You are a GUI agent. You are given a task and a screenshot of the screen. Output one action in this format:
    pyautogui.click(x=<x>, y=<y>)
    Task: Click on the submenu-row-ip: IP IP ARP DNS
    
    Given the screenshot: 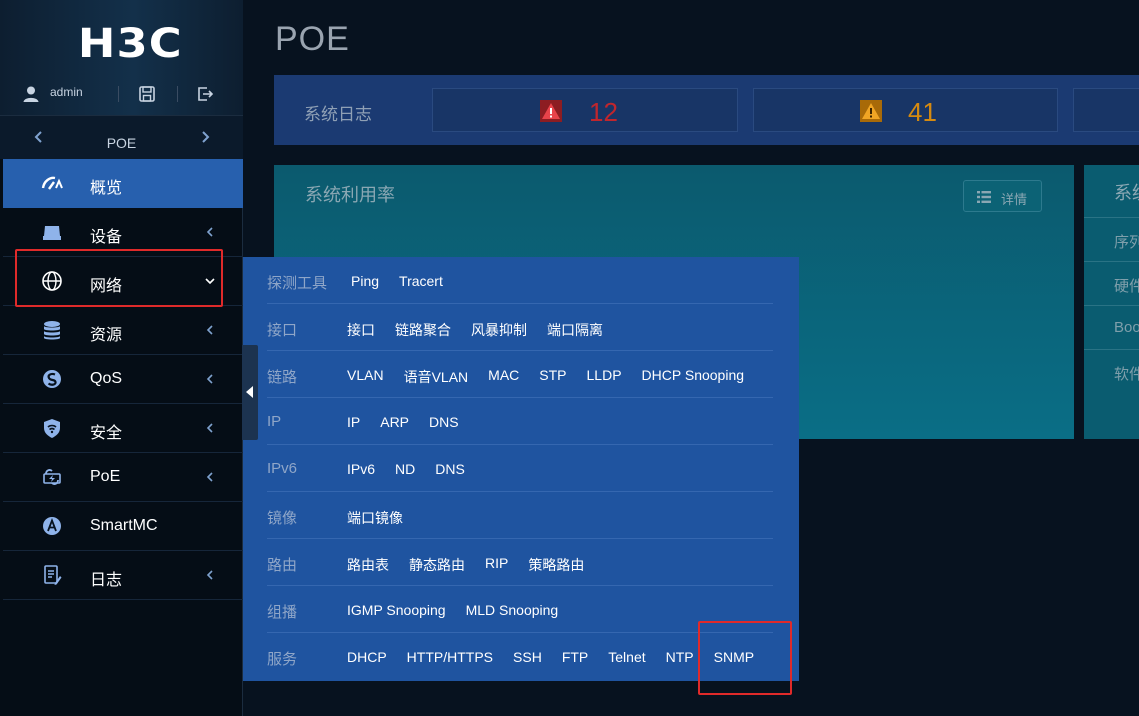 What is the action you would take?
    pyautogui.click(x=520, y=421)
    